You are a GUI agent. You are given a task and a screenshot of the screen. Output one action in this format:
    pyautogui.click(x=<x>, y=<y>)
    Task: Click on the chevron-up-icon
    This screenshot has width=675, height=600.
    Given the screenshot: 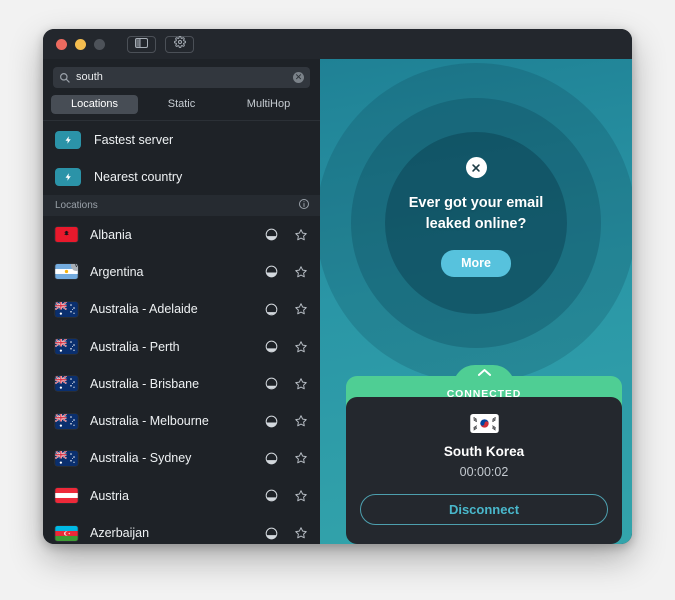 What is the action you would take?
    pyautogui.click(x=484, y=376)
    